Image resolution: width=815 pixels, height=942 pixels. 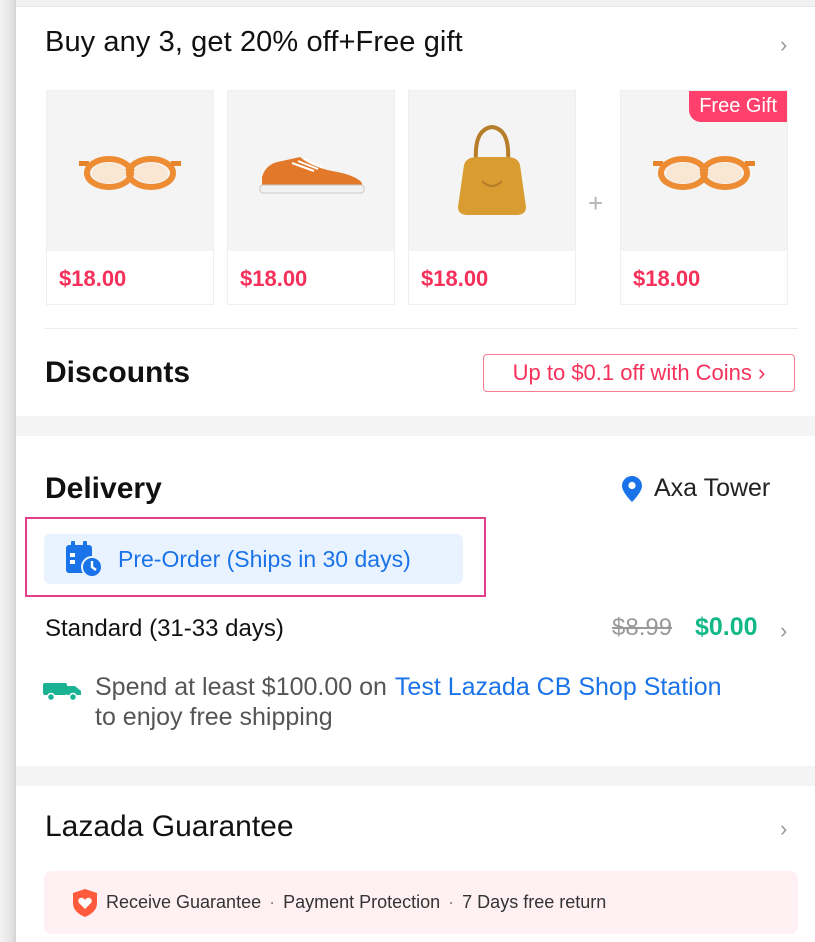 What do you see at coordinates (639, 373) in the screenshot?
I see `coins-discount-tag: Up to $0.1 off with Coins ›` at bounding box center [639, 373].